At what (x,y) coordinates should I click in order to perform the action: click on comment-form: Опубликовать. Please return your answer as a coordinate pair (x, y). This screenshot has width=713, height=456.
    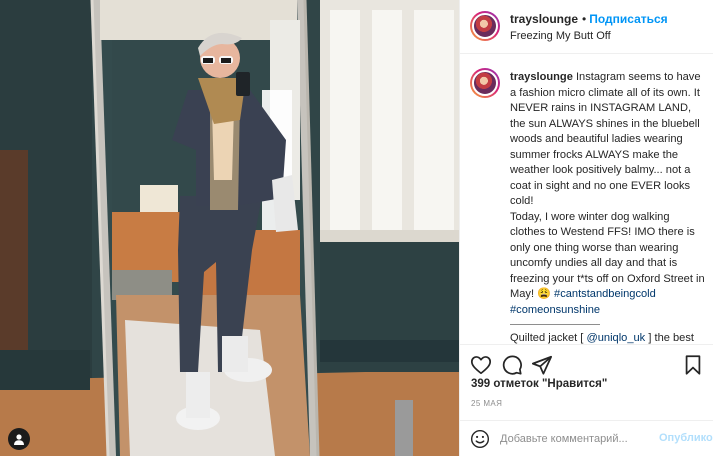
    Looking at the image, I should click on (586, 438).